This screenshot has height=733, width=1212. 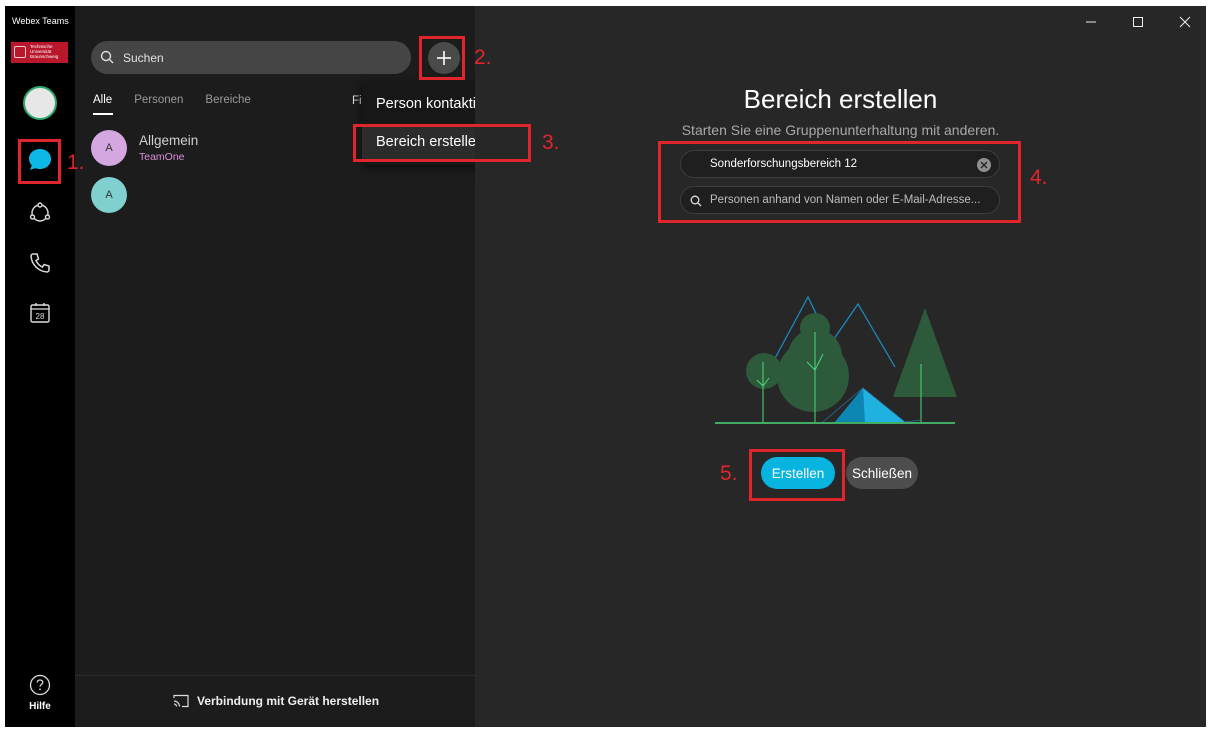 I want to click on app-title: Webex Teams, so click(x=40, y=21).